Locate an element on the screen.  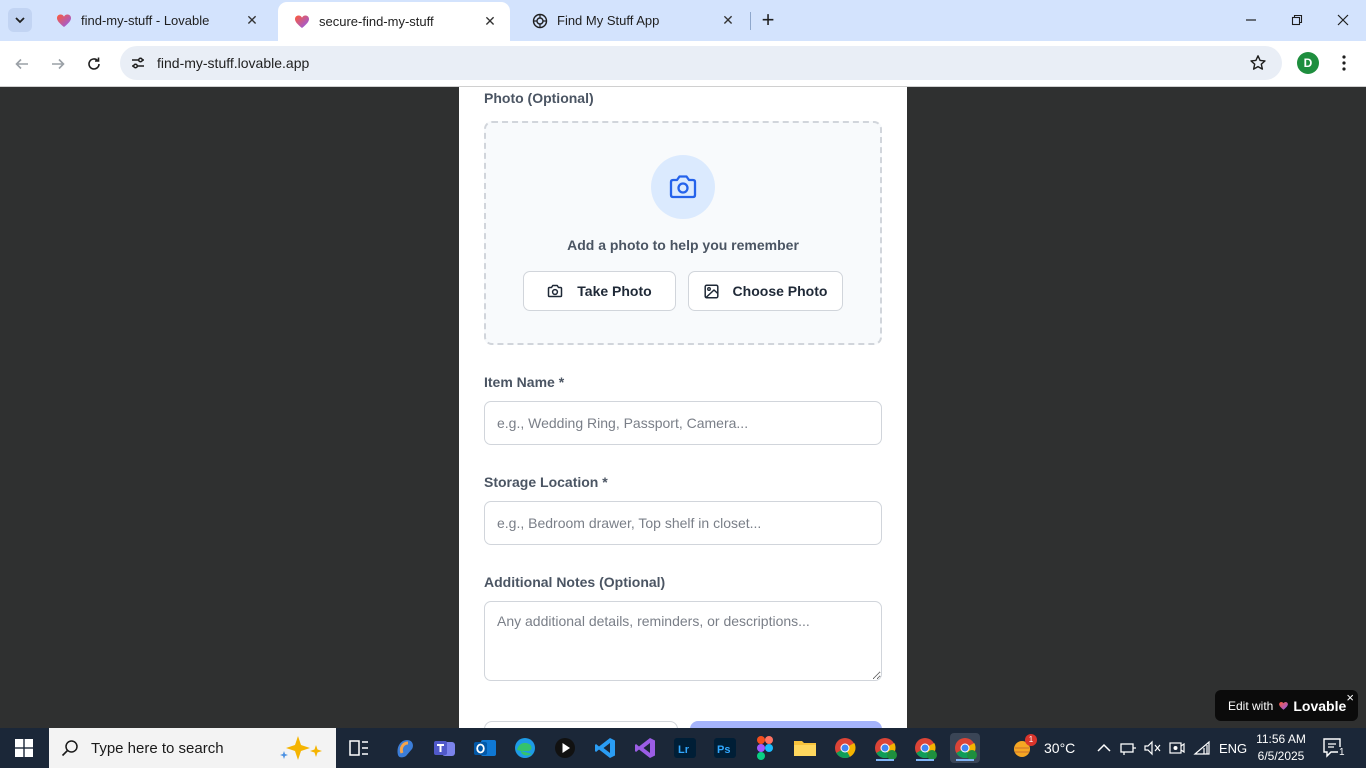
tab-find-my-stuff-lovable: find-my-stuff - Lovable ✕ is located at coordinates (156, 20).